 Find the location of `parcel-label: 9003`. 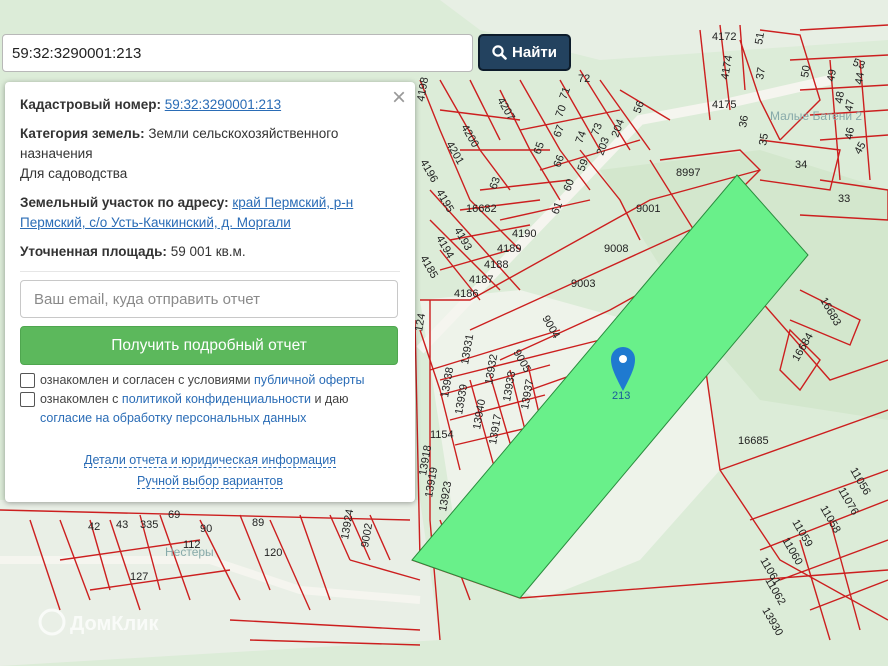

parcel-label: 9003 is located at coordinates (583, 284).